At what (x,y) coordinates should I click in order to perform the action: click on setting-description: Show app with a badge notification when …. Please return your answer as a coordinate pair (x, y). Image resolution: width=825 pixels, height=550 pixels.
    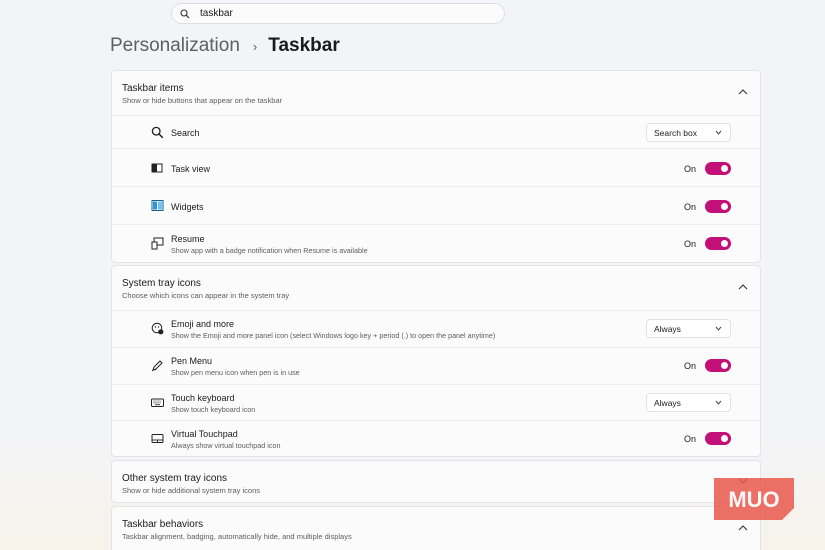
    Looking at the image, I should click on (269, 250).